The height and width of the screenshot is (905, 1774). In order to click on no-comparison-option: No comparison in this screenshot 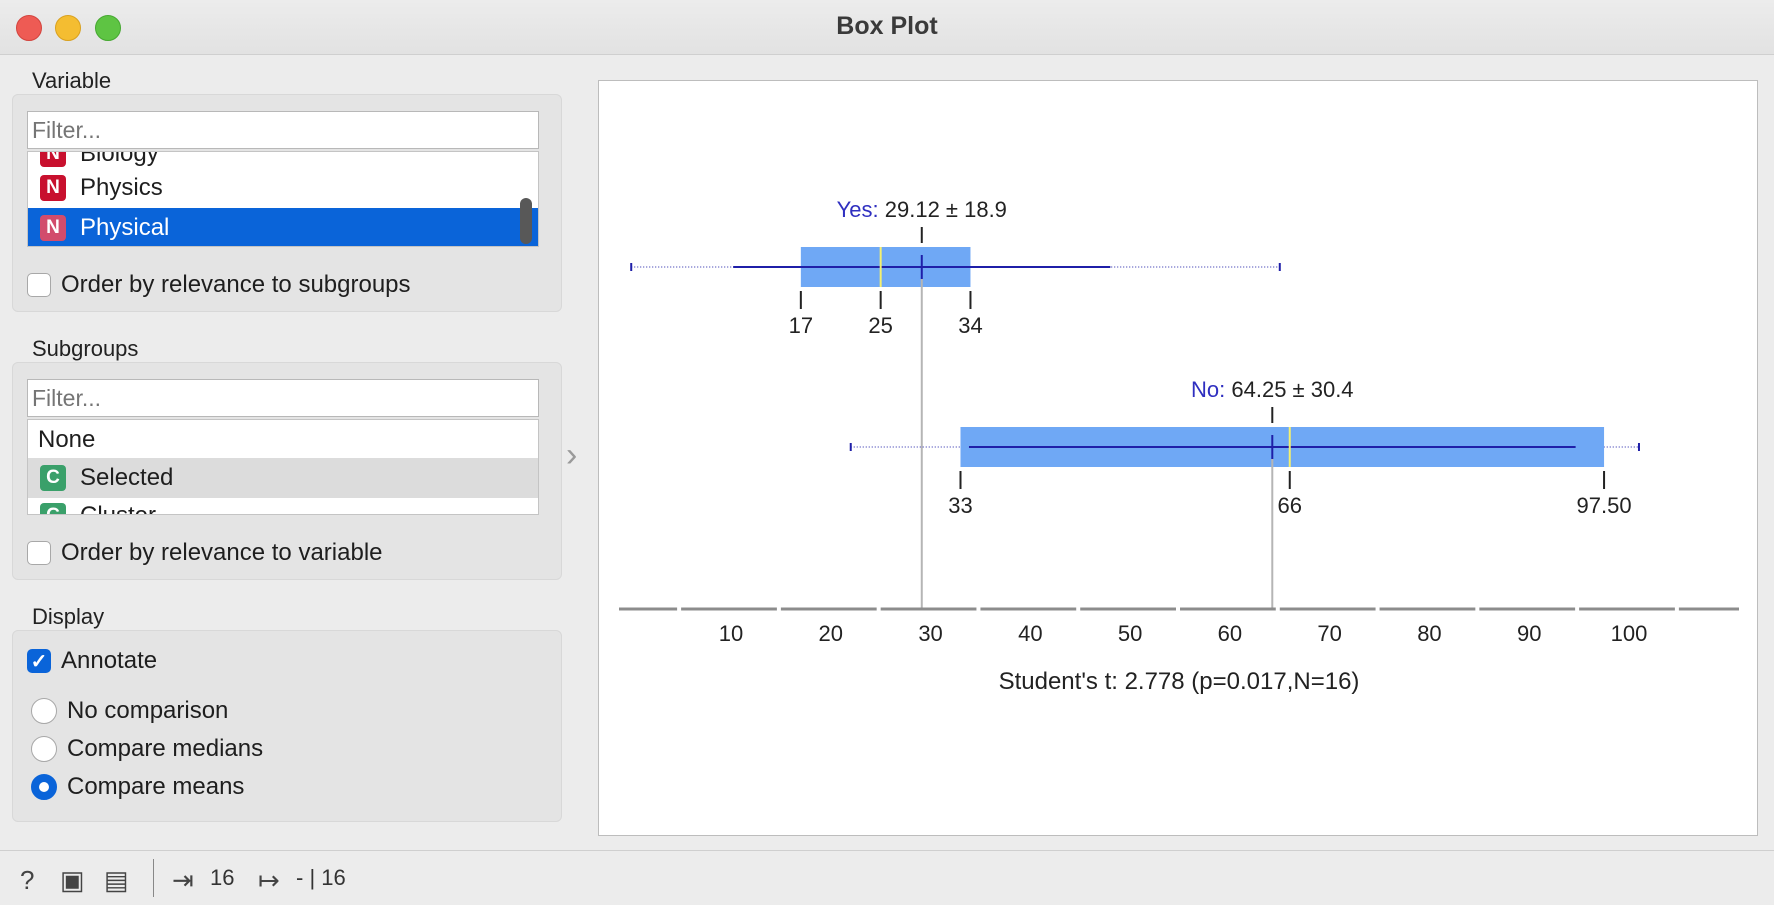, I will do `click(129, 711)`.